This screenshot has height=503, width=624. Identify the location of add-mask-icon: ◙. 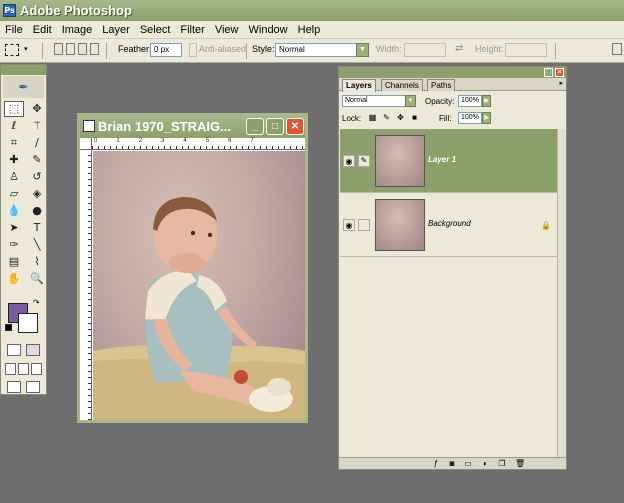
(452, 463).